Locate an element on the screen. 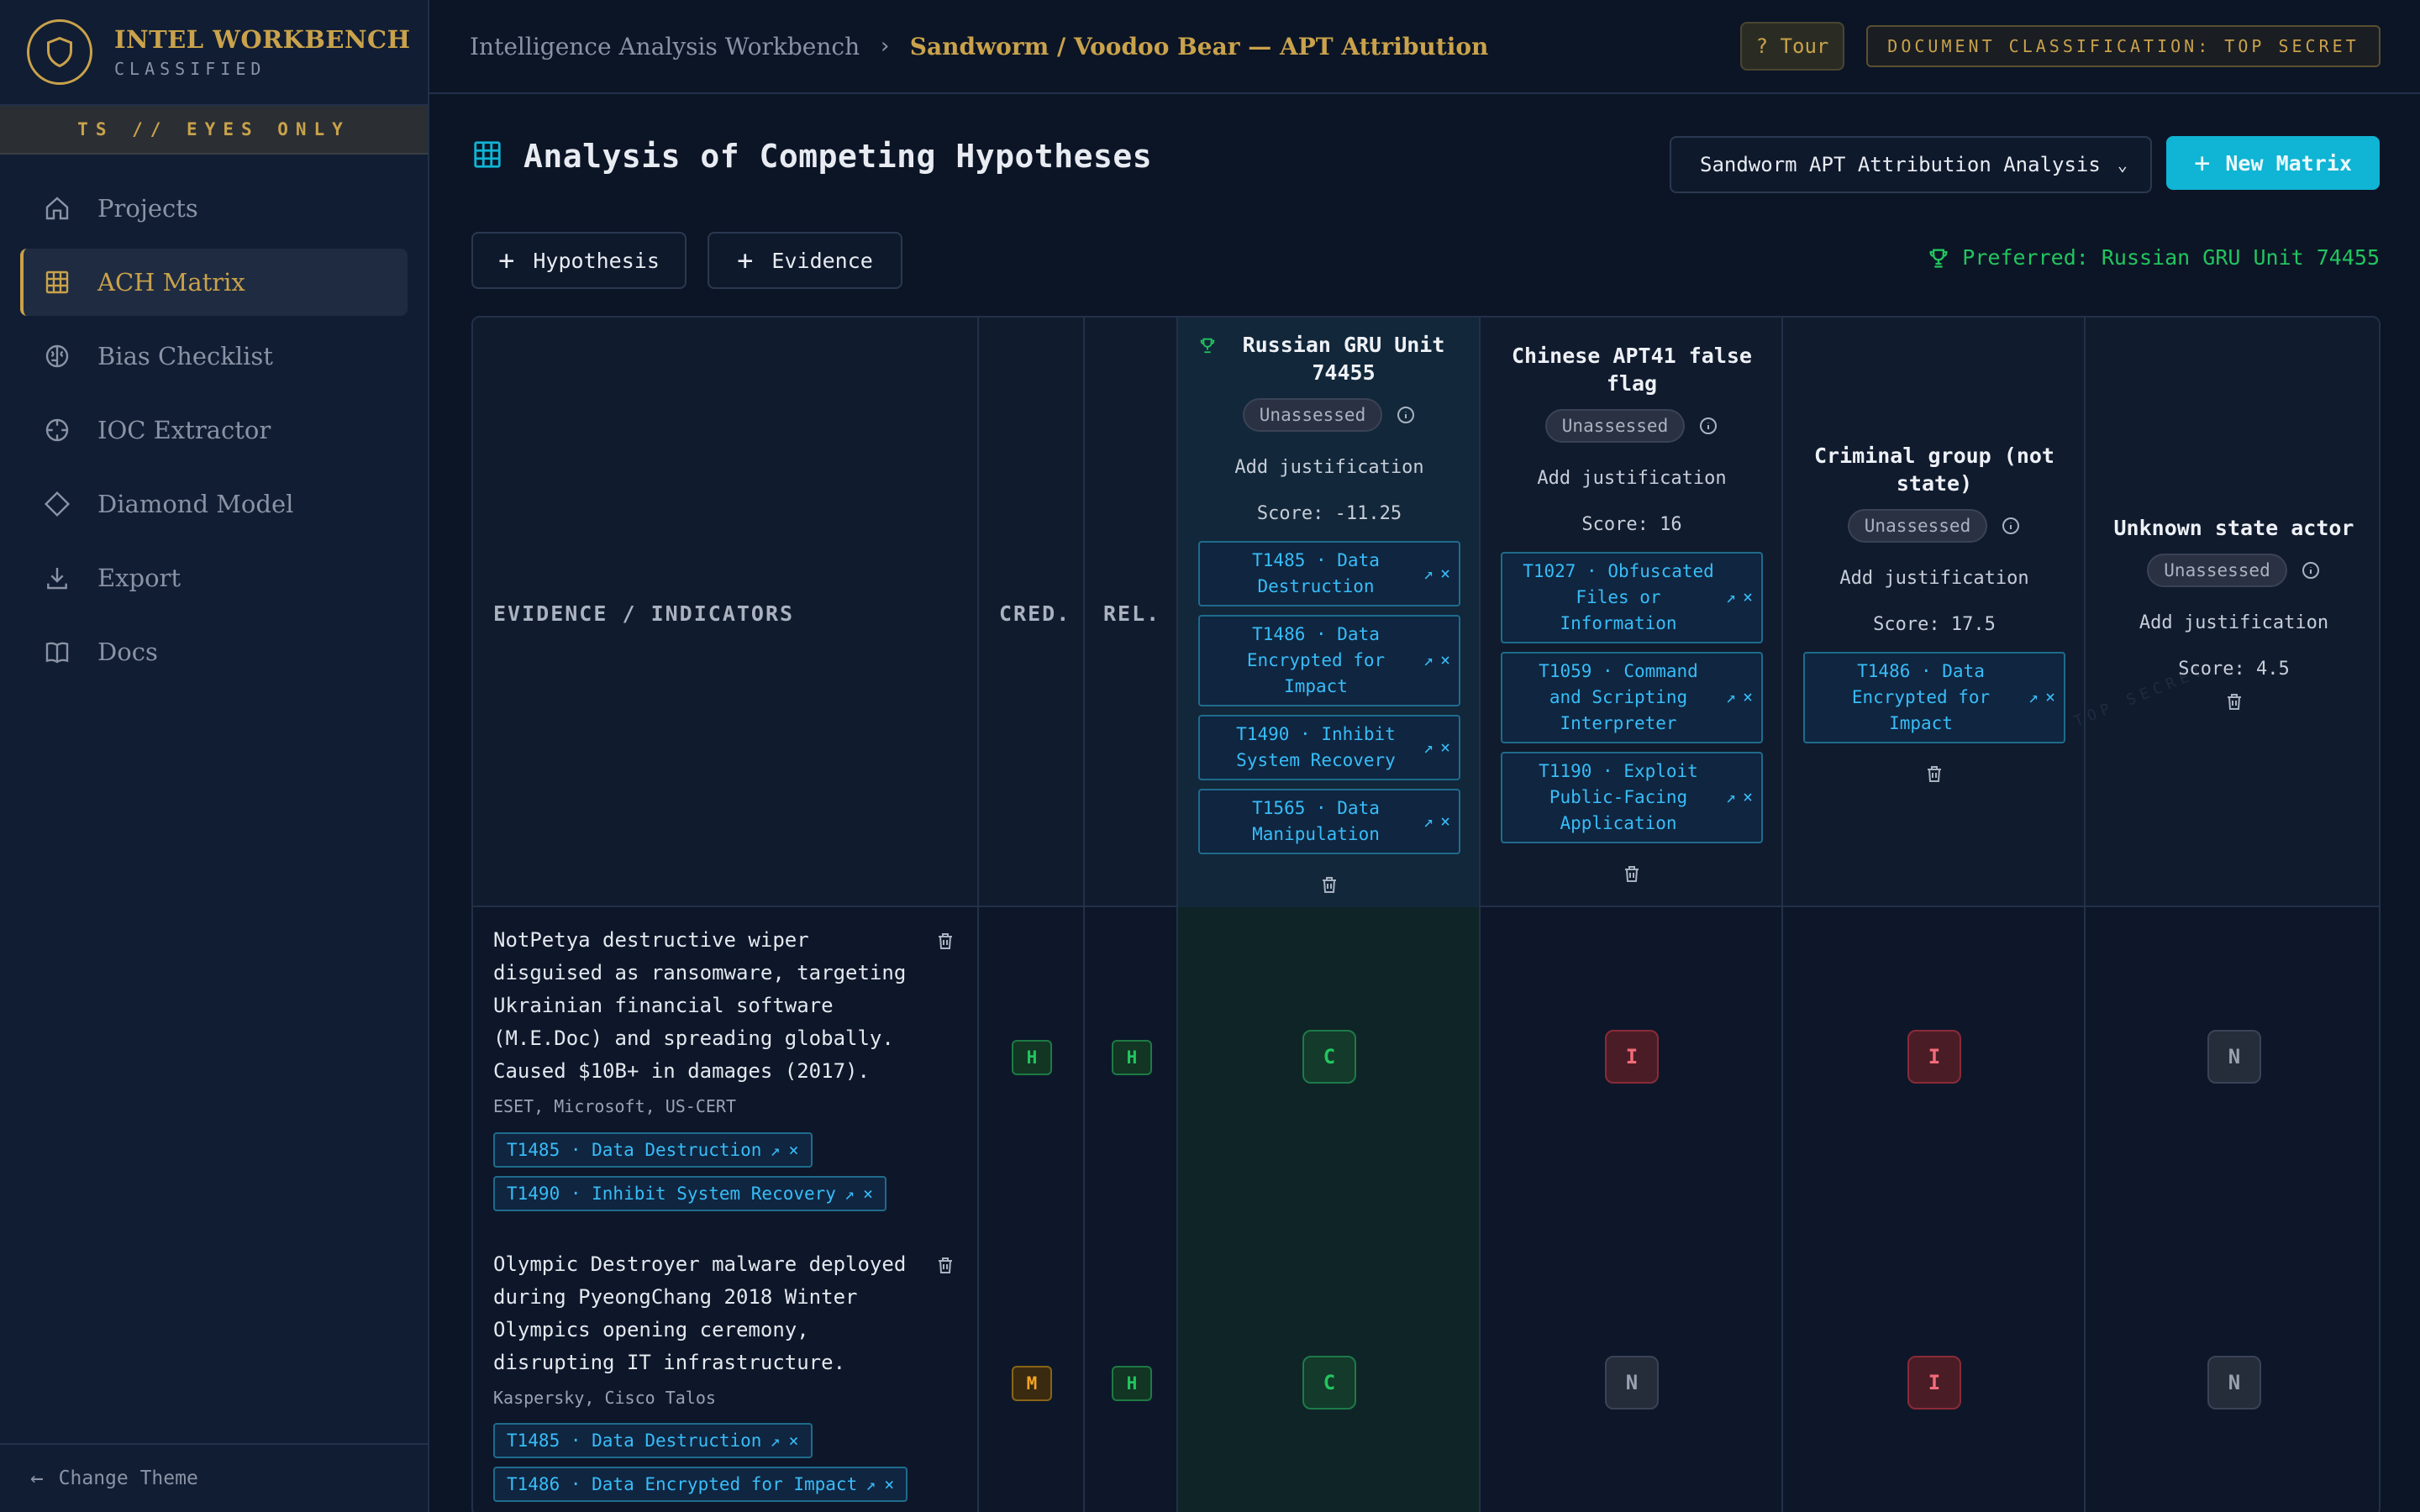  hypothesis-title: Russian GRU Unit 74455 is located at coordinates (1344, 358).